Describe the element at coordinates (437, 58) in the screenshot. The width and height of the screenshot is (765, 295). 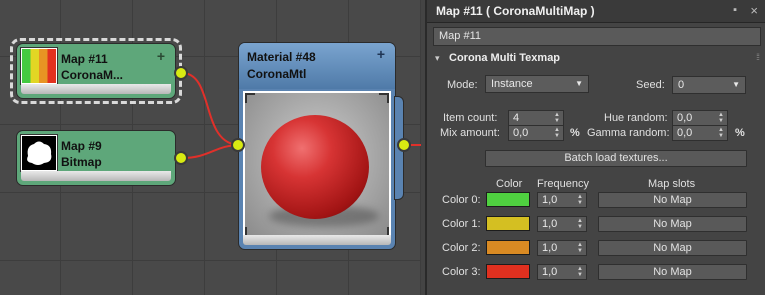
I see `collapse-icon: ▾` at that location.